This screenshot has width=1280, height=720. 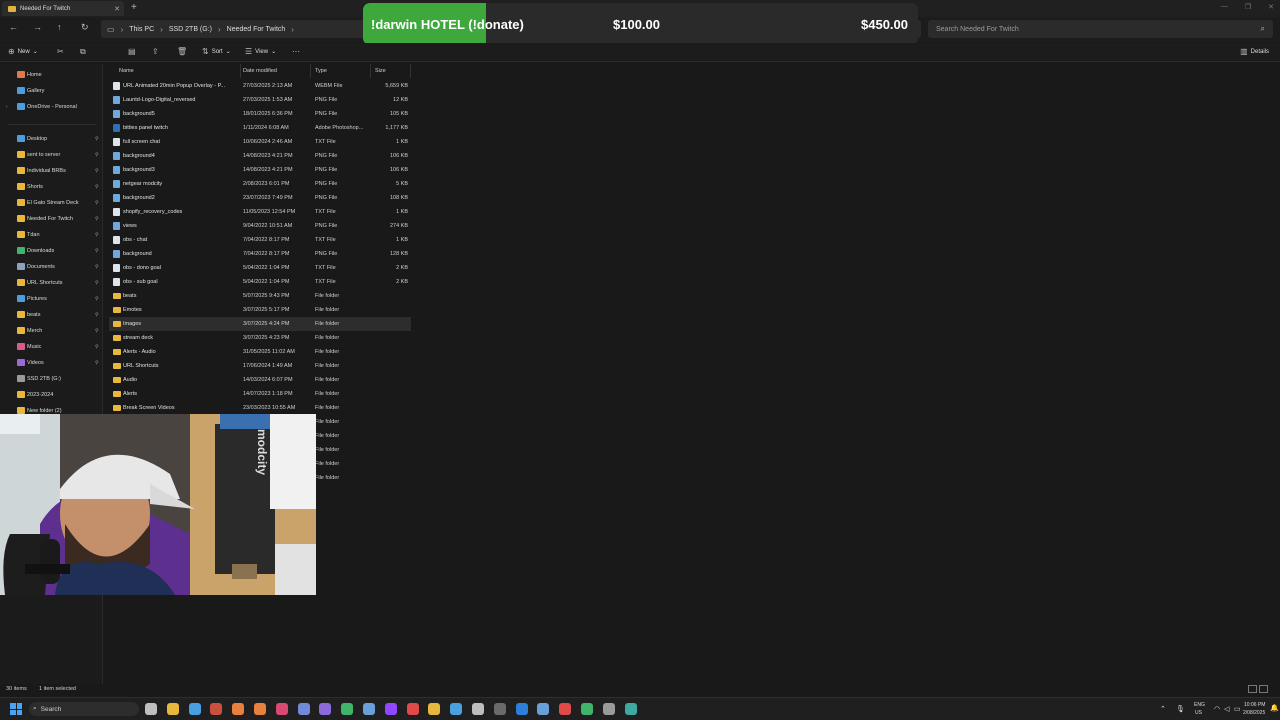 I want to click on search-input: Search Needed For Twitch ⌕, so click(x=1100, y=29).